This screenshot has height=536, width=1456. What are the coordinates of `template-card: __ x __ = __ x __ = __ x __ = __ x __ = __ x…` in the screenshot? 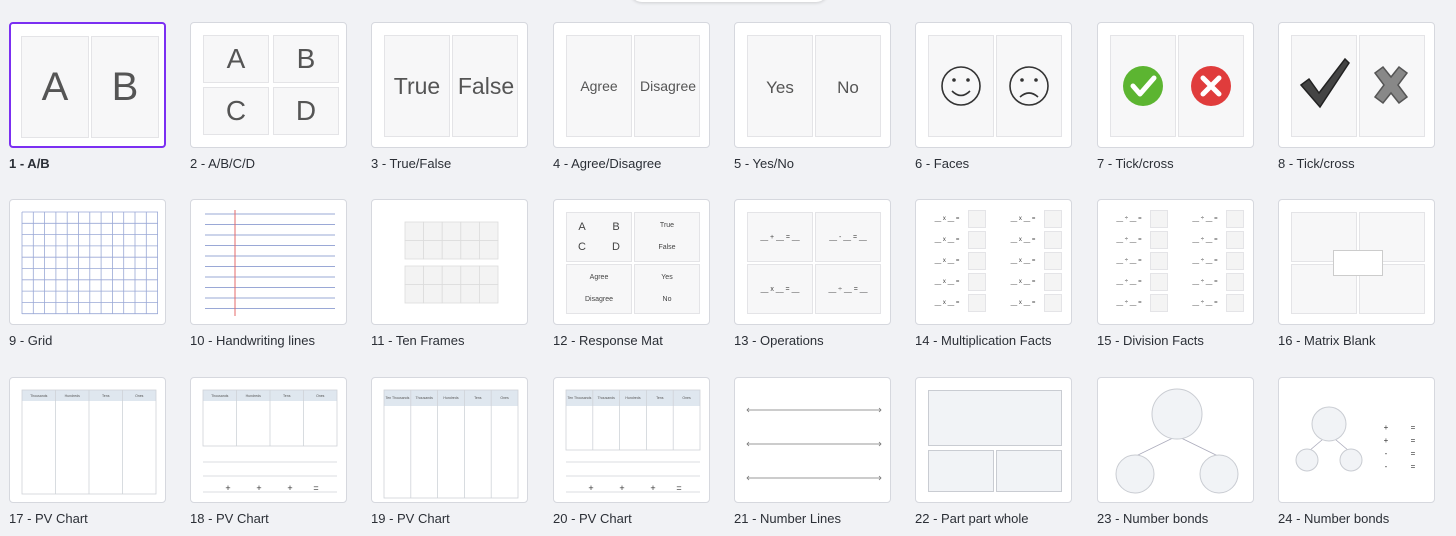 It's located at (1005, 275).